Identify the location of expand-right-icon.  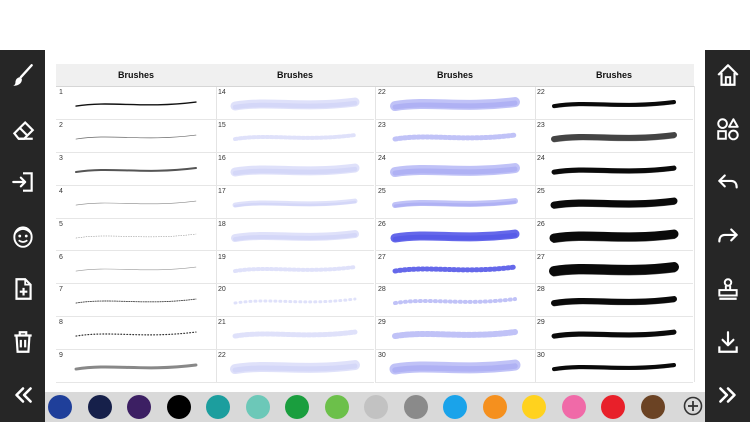
(727, 395).